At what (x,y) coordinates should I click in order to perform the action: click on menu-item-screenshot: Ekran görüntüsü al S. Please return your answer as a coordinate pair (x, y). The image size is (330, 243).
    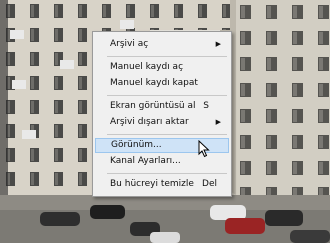
    Looking at the image, I should click on (162, 106).